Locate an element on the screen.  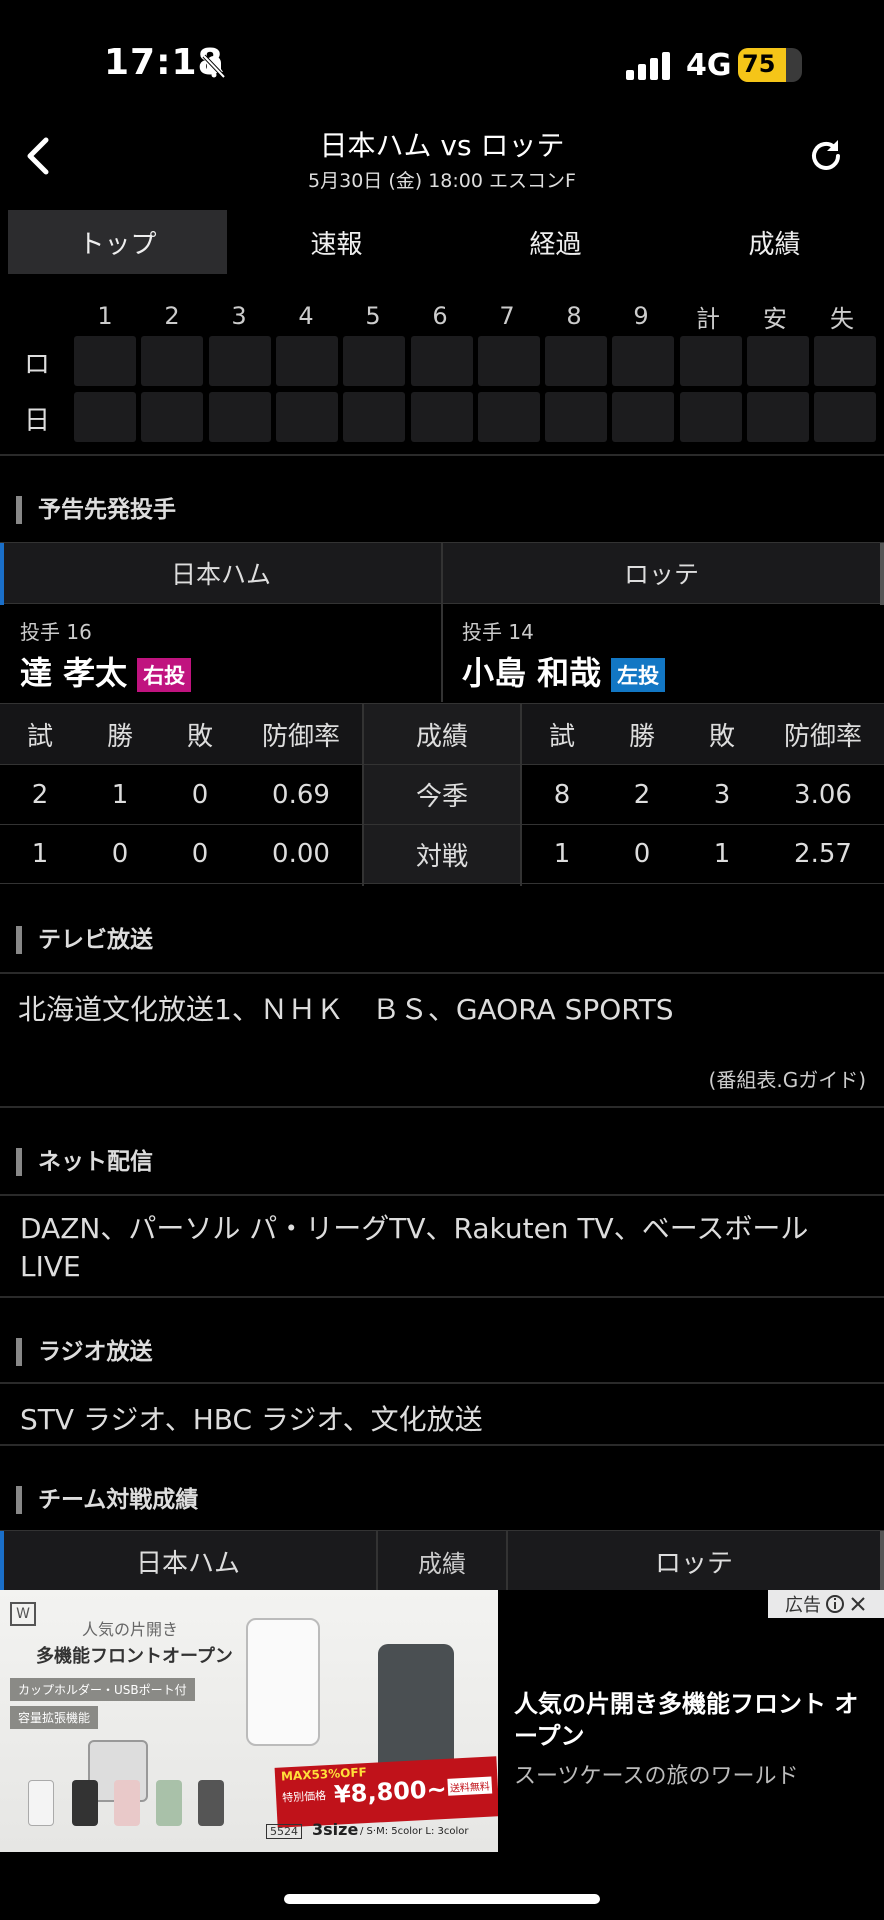
stat-header: 防御率 is located at coordinates (822, 736).